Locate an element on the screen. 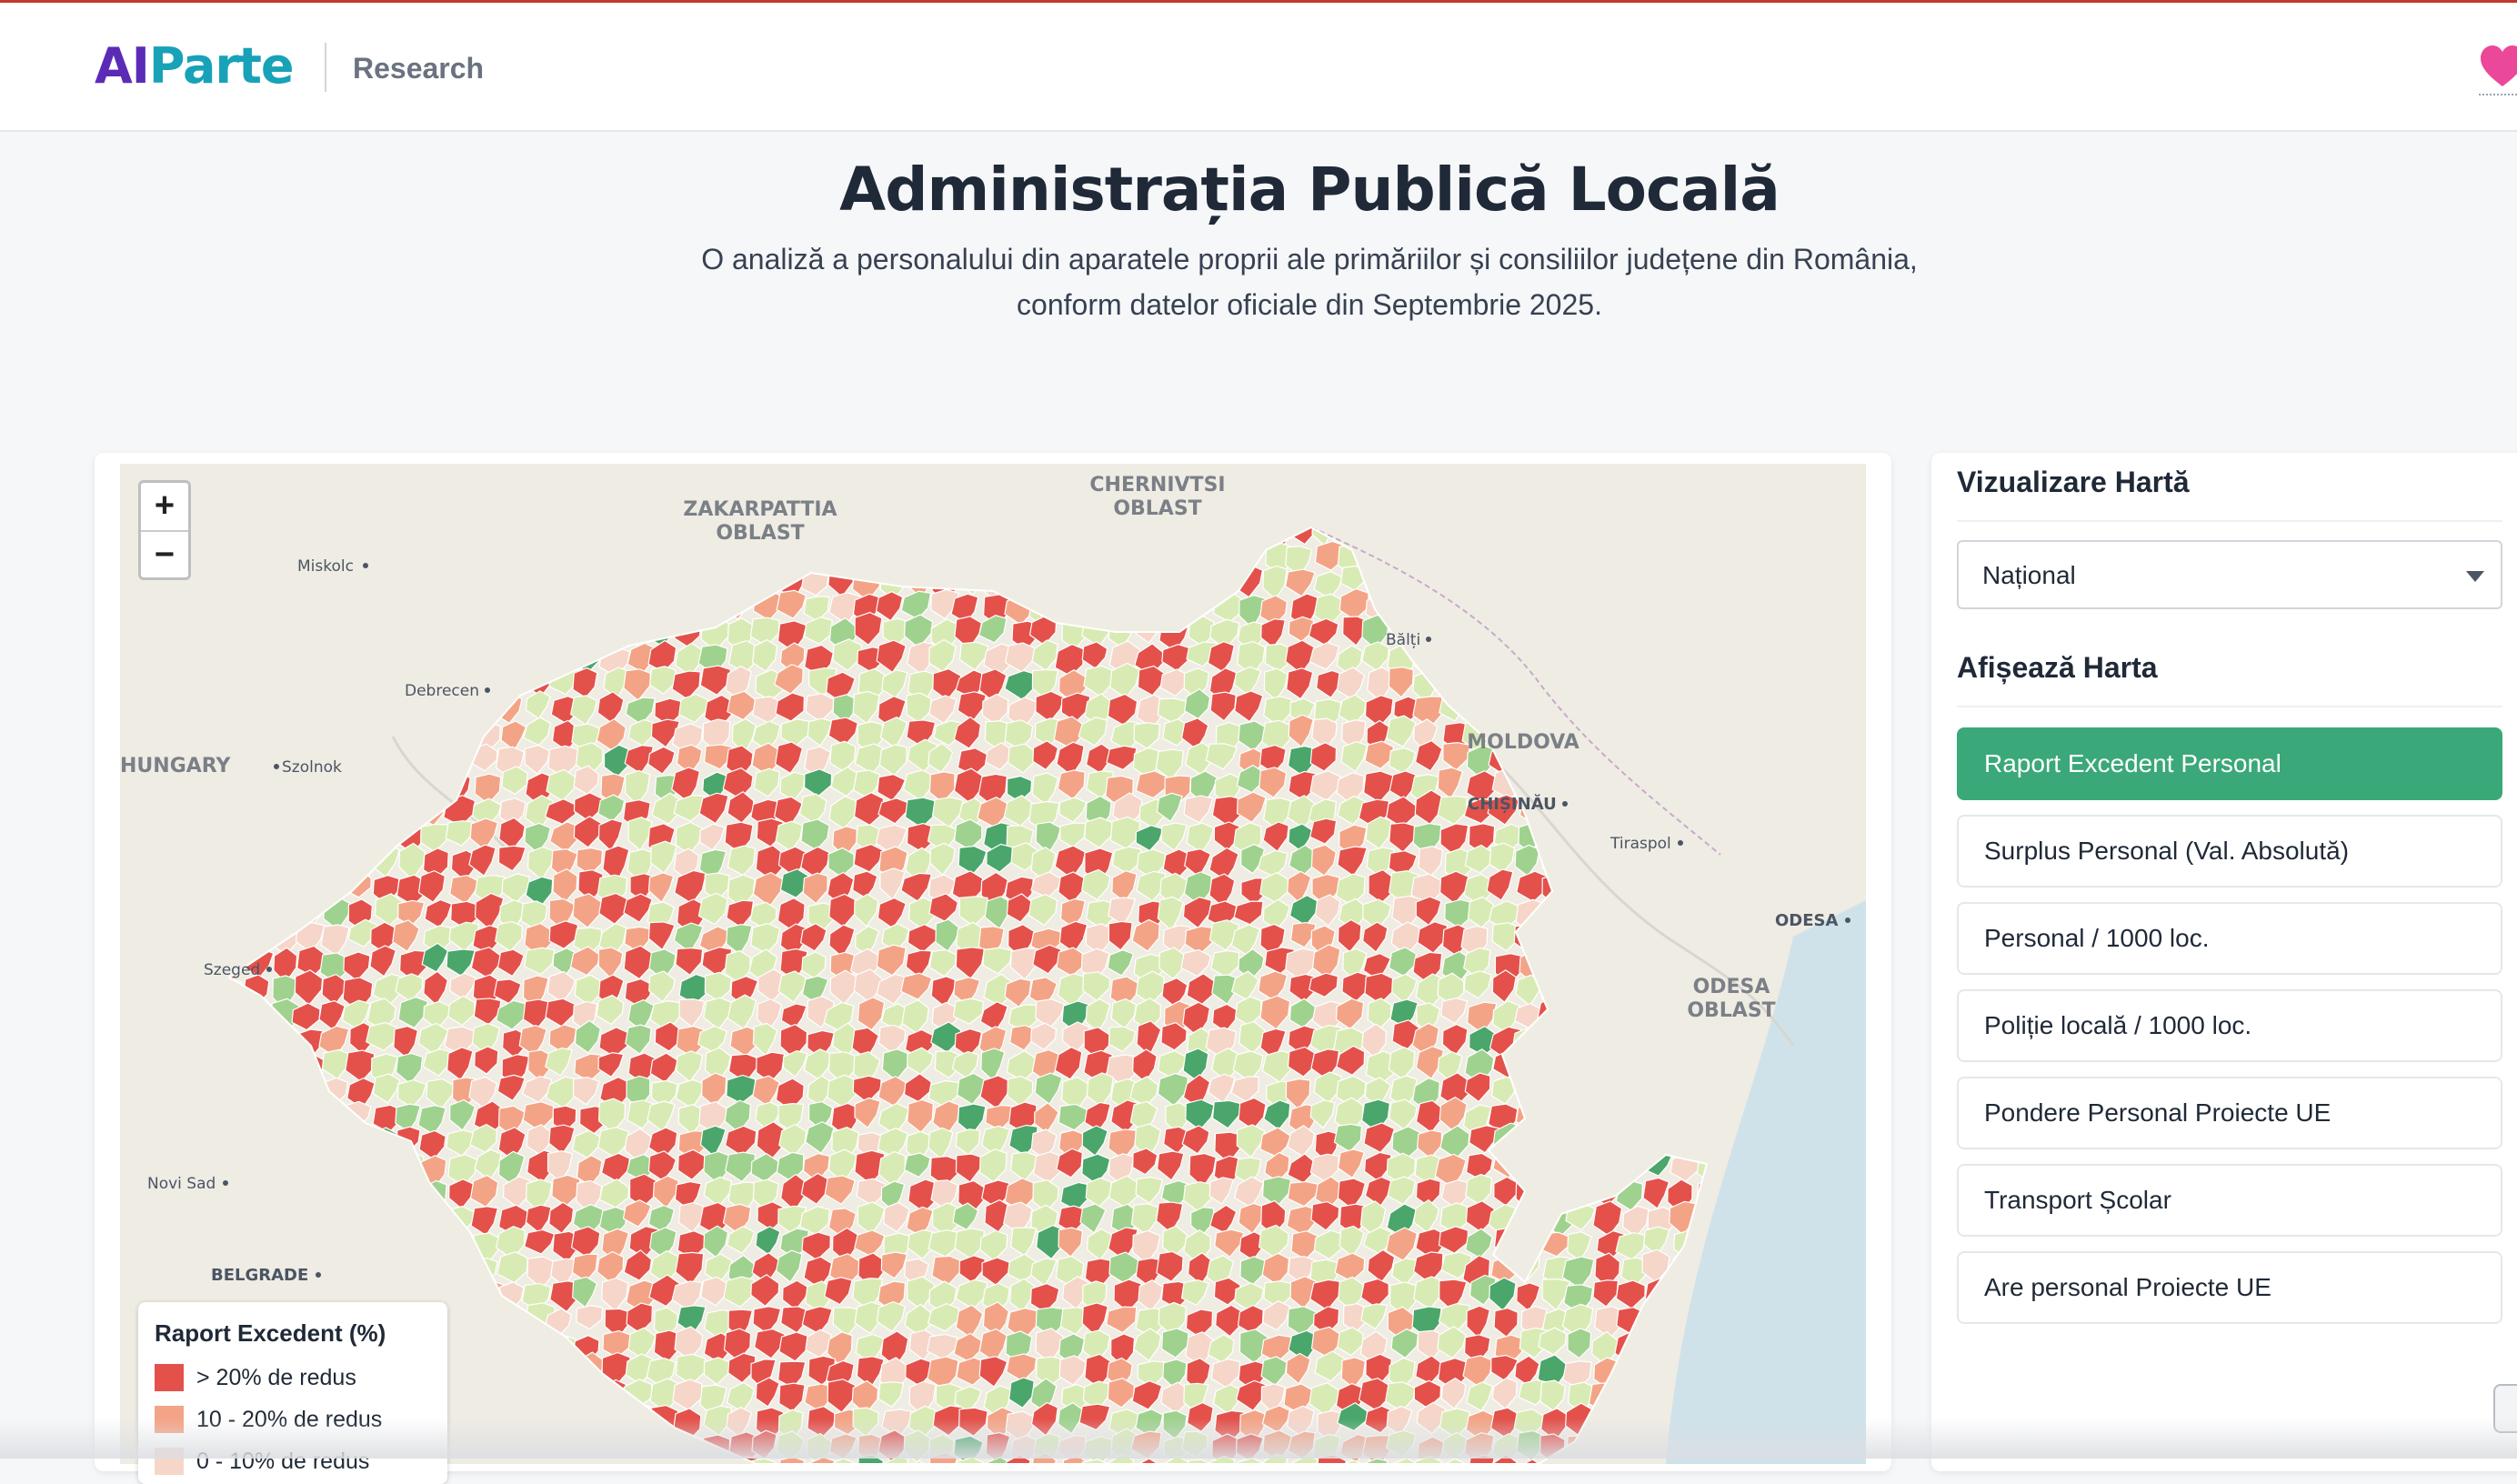  legend-label: > 20% de redus is located at coordinates (276, 1377).